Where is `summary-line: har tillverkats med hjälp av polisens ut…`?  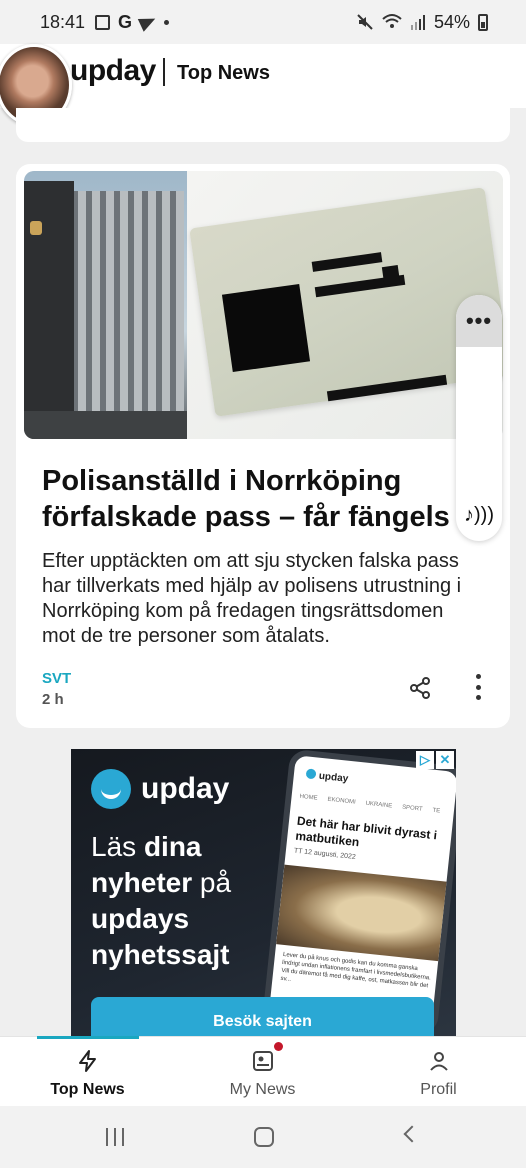 summary-line: har tillverkats med hjälp av polisens ut… is located at coordinates (252, 586).